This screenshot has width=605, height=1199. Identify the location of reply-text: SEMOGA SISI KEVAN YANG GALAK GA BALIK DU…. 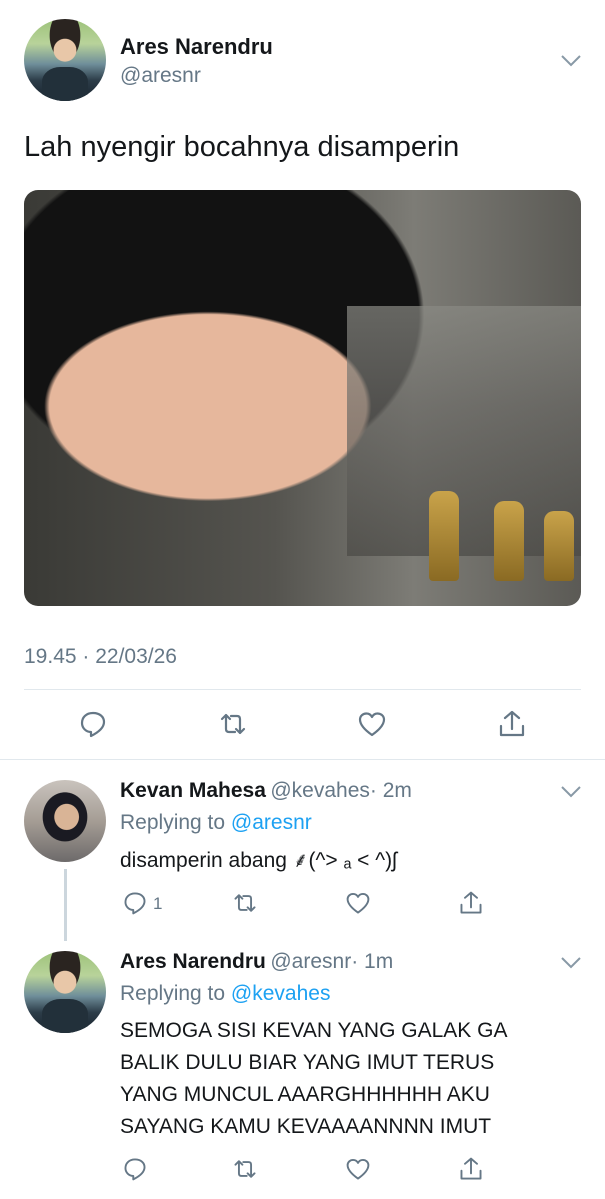
(313, 1079).